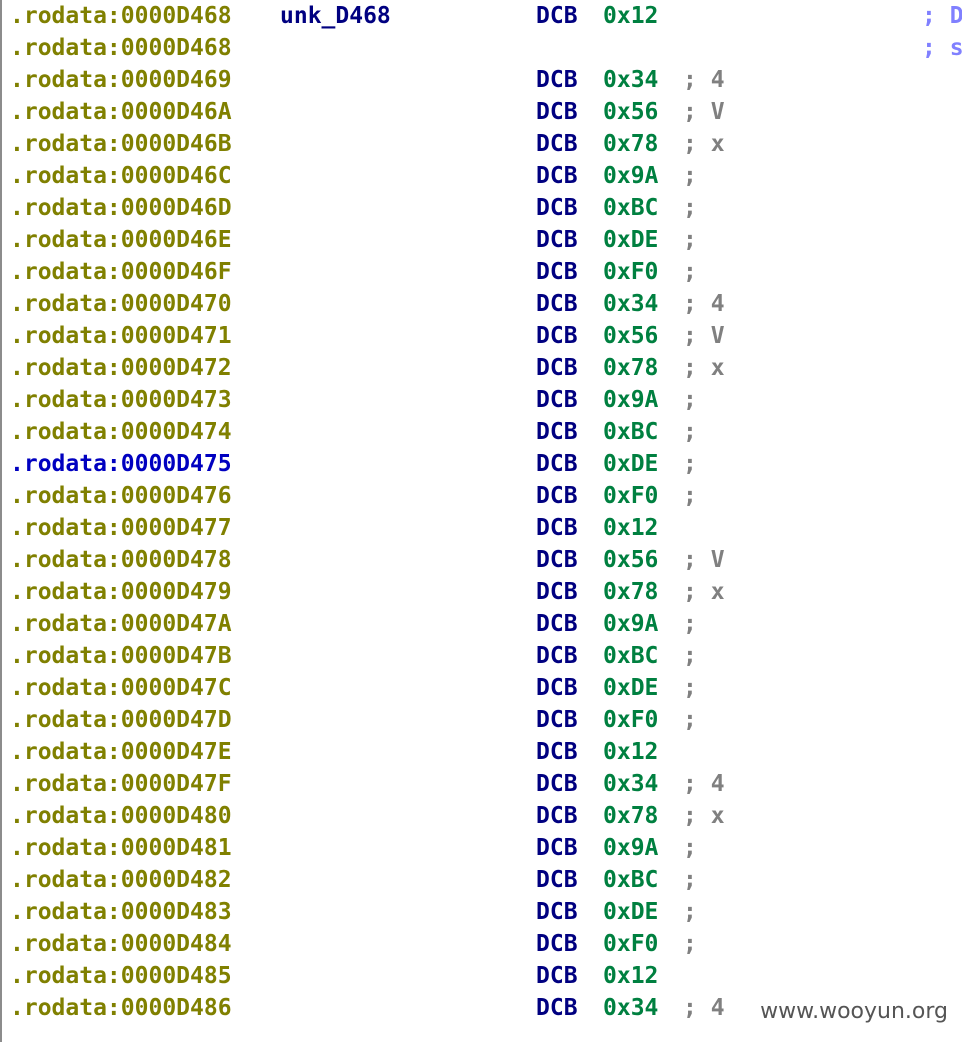  I want to click on address-text: .rodata:0000D475, so click(121, 464).